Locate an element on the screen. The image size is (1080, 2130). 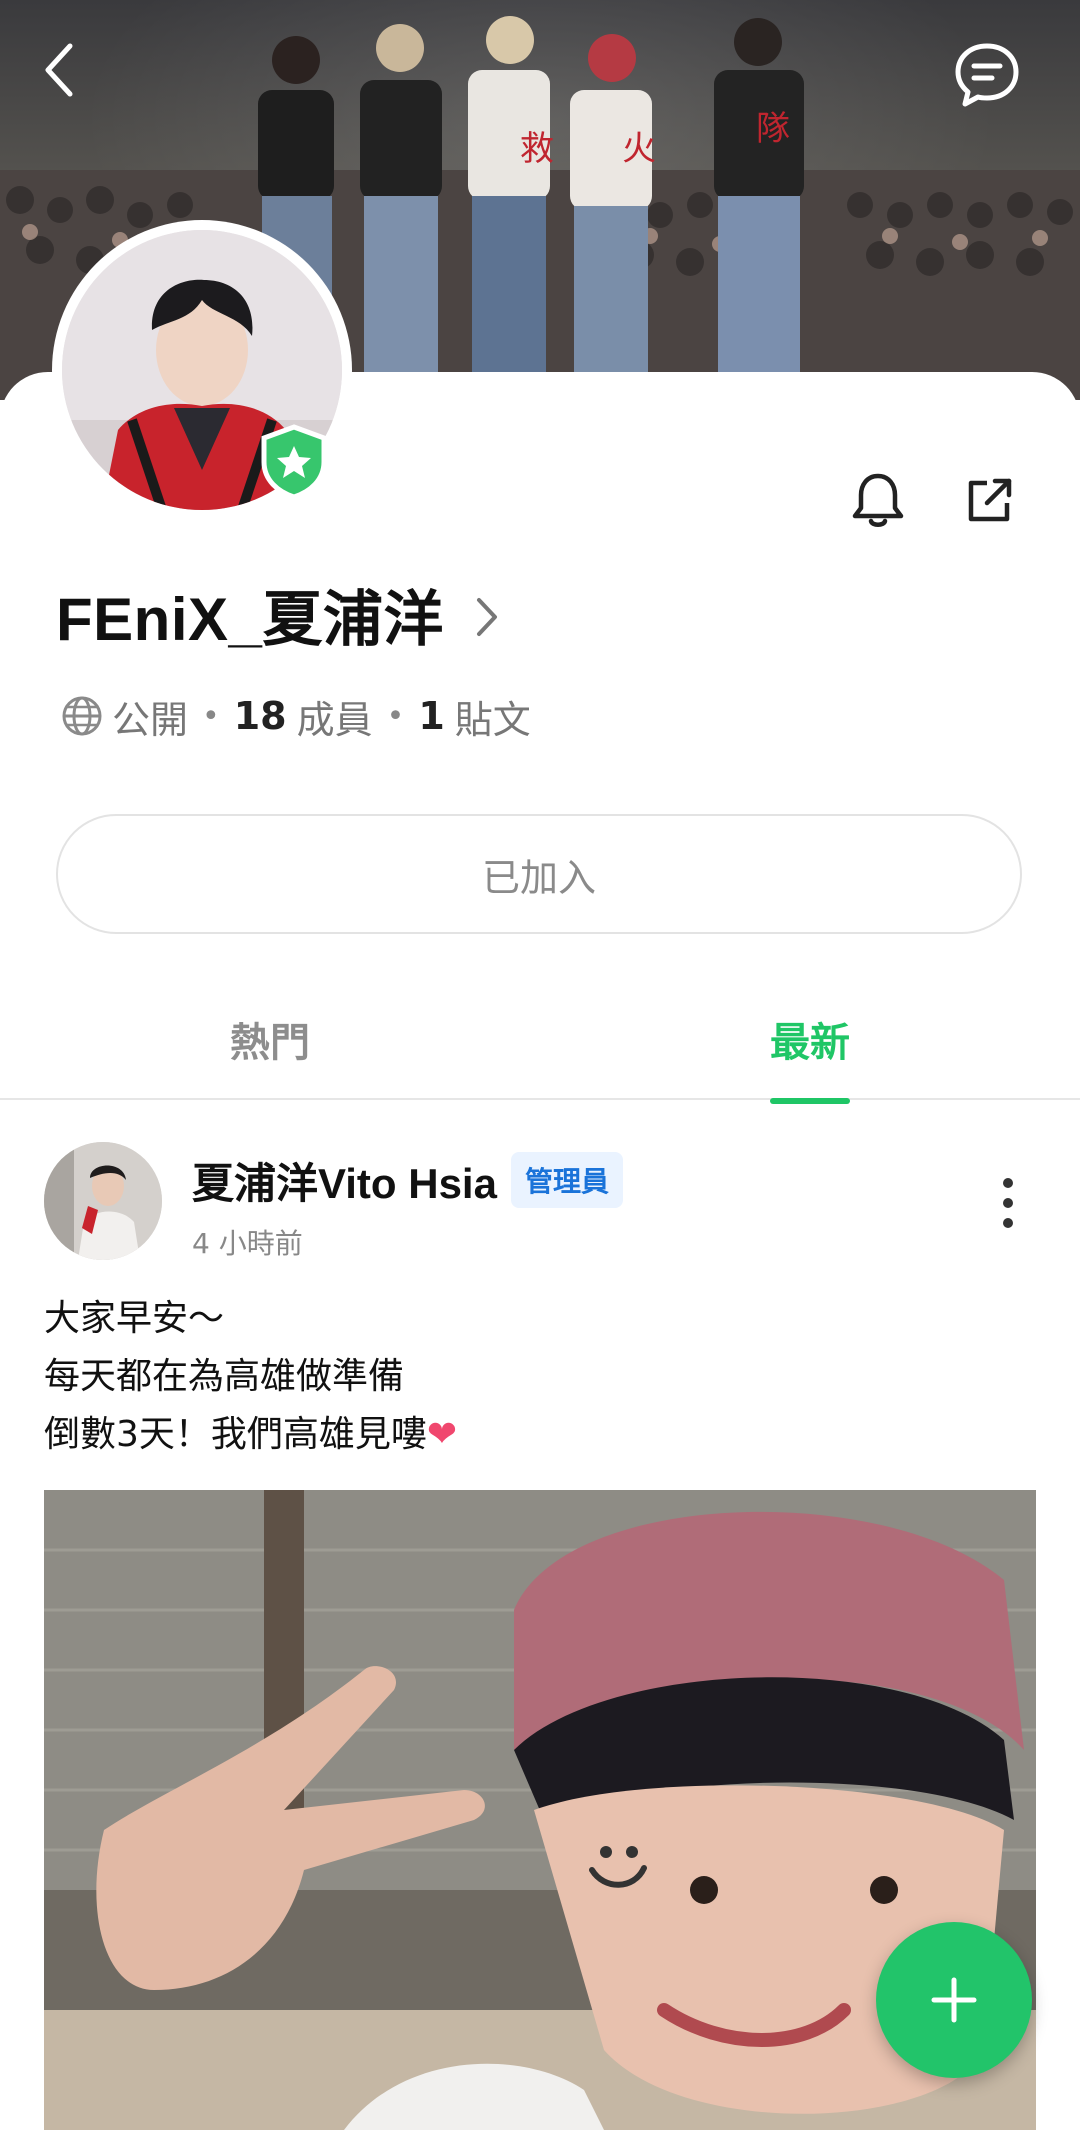
active-tab-indicator is located at coordinates (810, 1101).